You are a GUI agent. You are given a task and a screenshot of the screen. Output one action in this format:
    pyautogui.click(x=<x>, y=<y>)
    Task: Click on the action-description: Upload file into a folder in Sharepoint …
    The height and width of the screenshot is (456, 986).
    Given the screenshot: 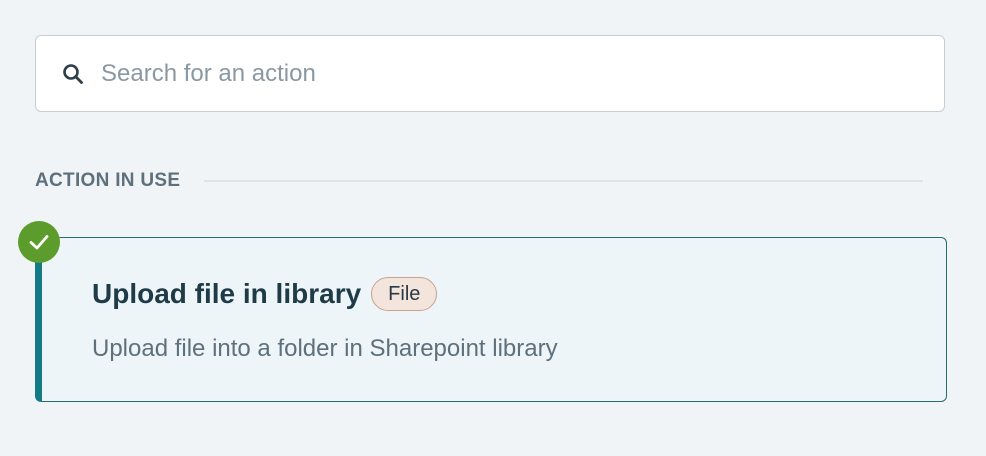 What is the action you would take?
    pyautogui.click(x=325, y=348)
    